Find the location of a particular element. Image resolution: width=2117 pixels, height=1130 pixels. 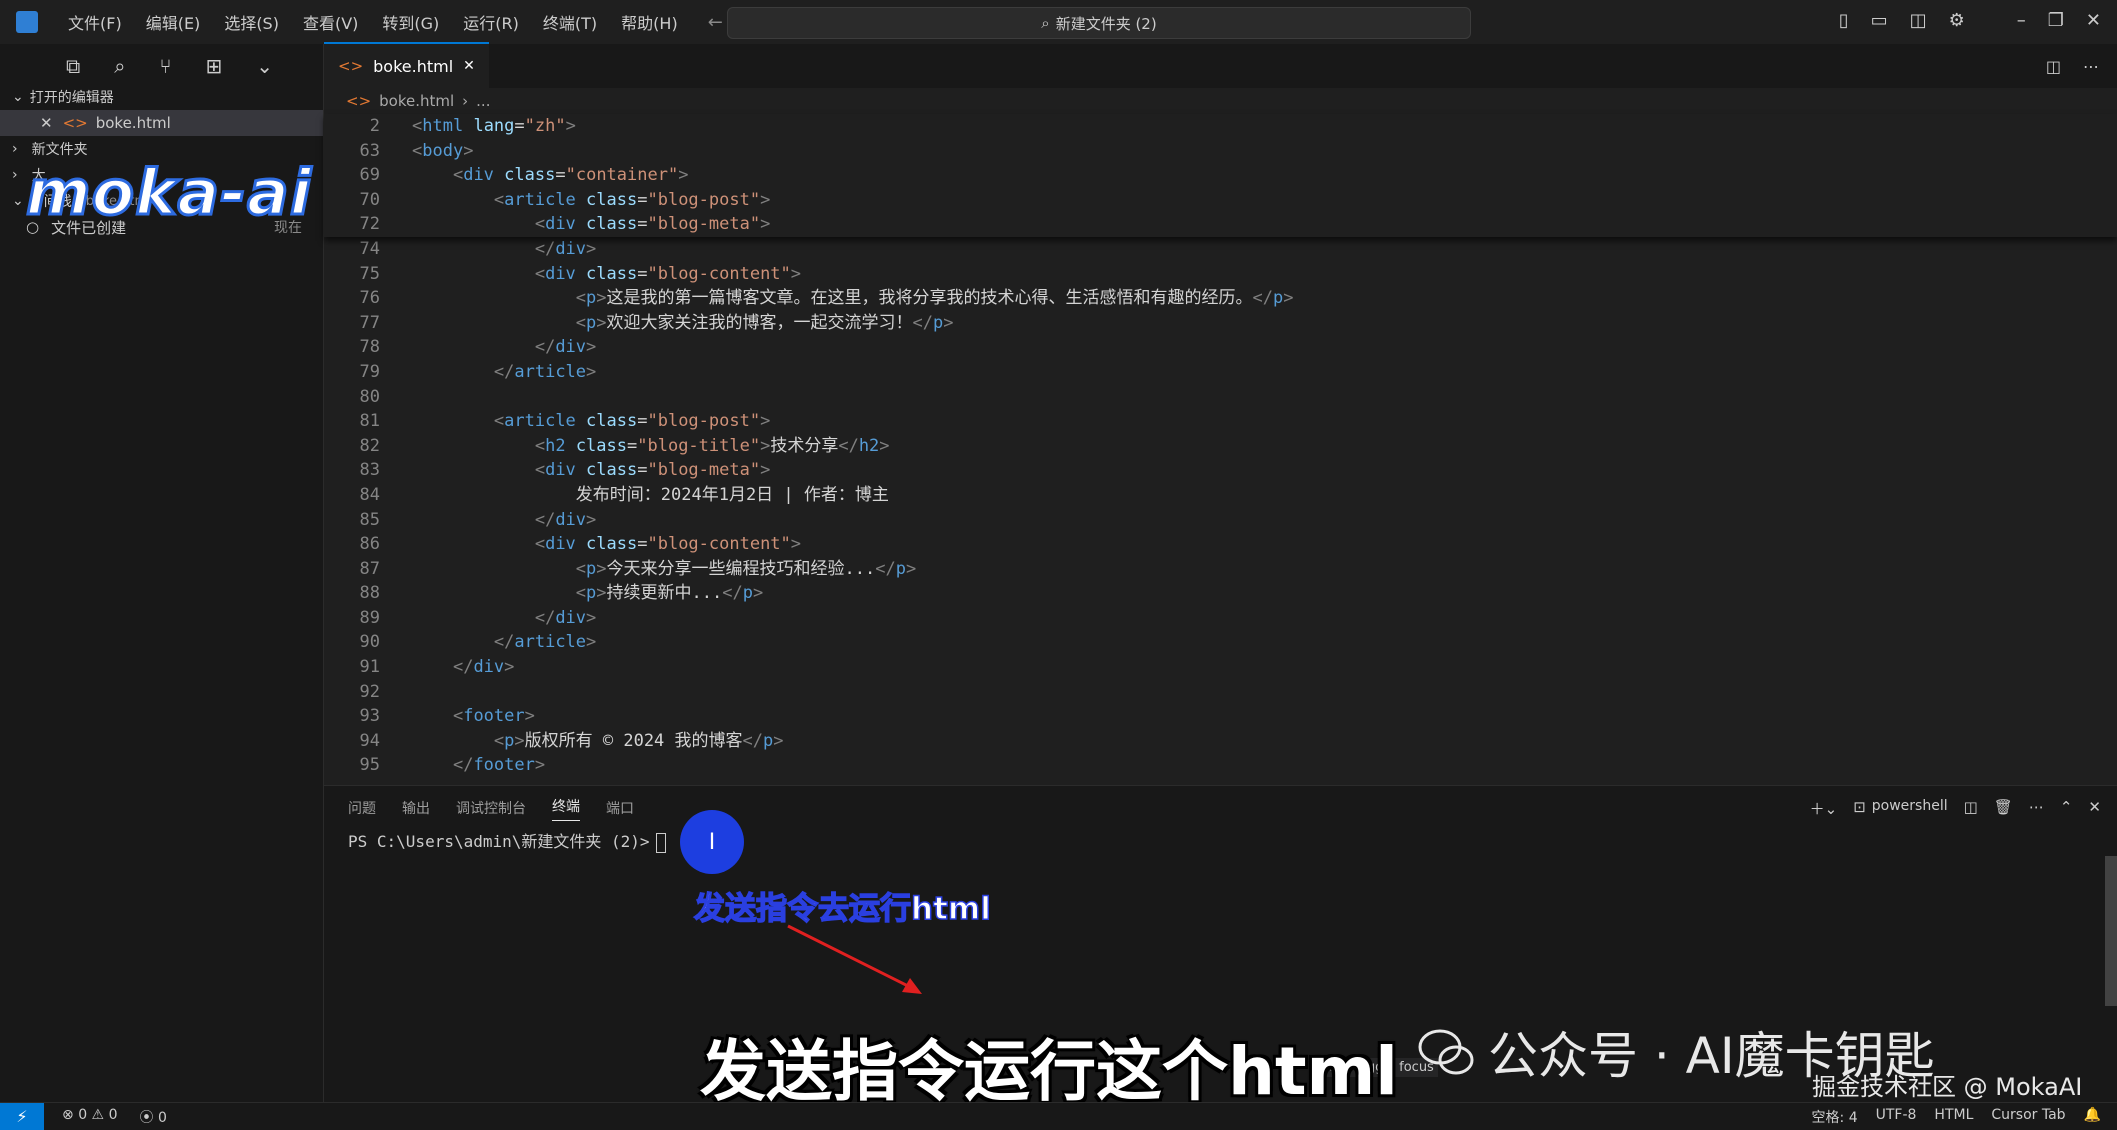

line-content: <p>欢迎大家关注我的博客，一起交流学习！</p> is located at coordinates (764, 322).